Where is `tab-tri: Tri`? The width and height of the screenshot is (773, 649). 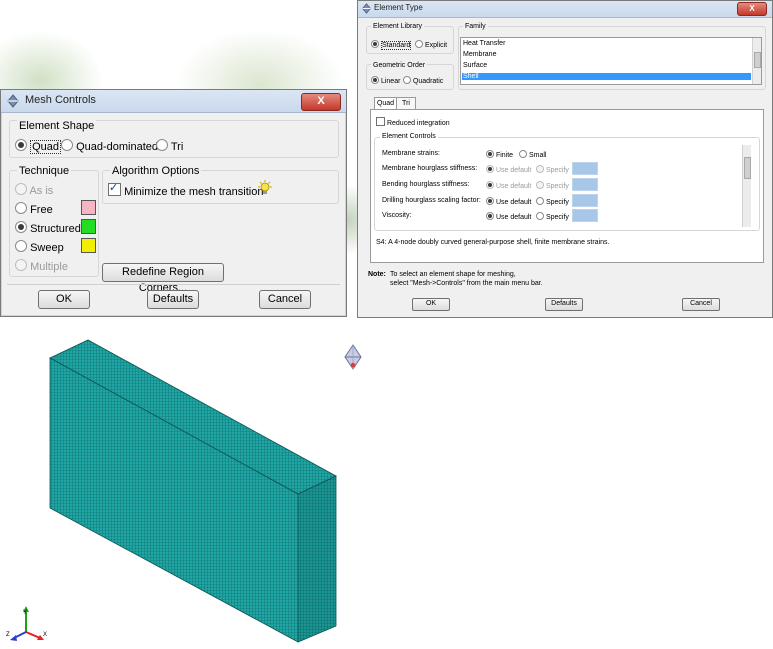 tab-tri: Tri is located at coordinates (406, 103).